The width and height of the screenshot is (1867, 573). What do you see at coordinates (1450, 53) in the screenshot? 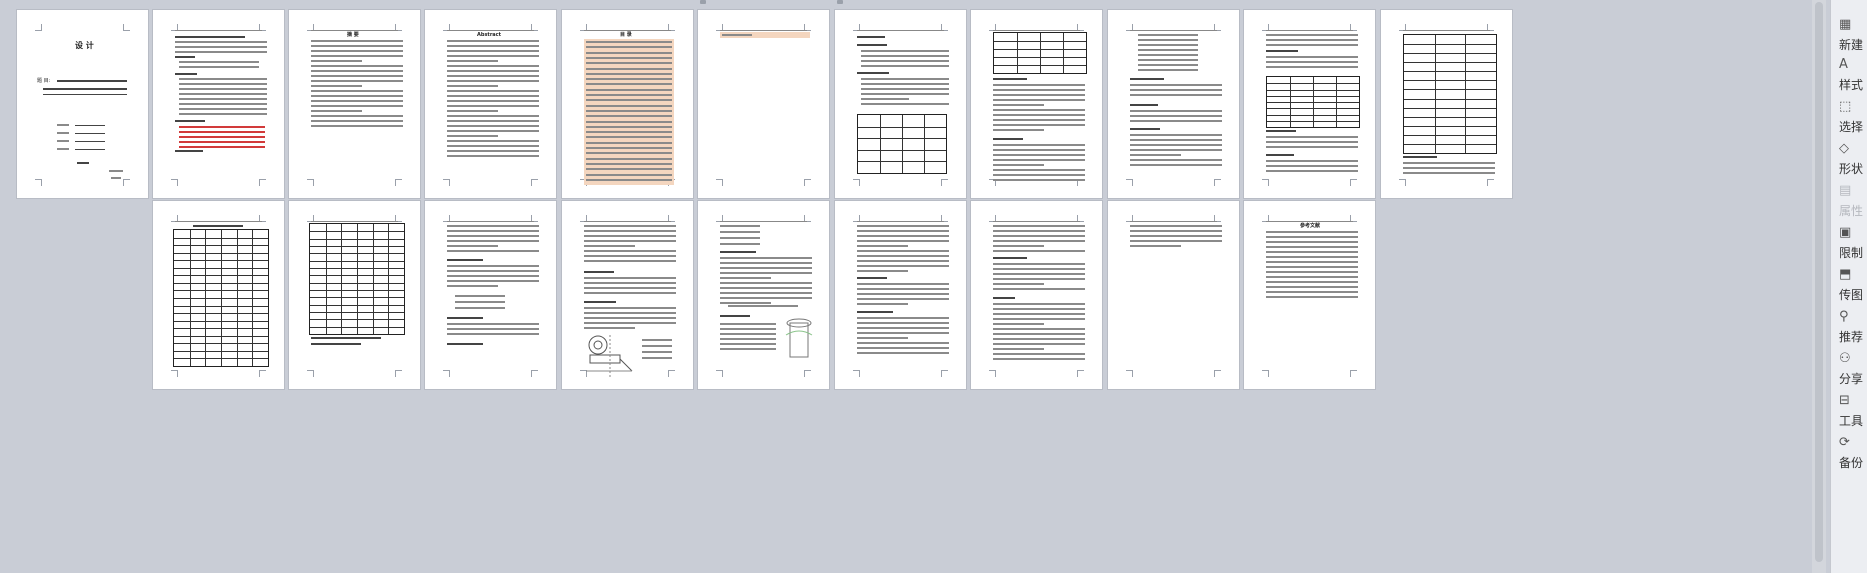
I see `table-row-line` at bounding box center [1450, 53].